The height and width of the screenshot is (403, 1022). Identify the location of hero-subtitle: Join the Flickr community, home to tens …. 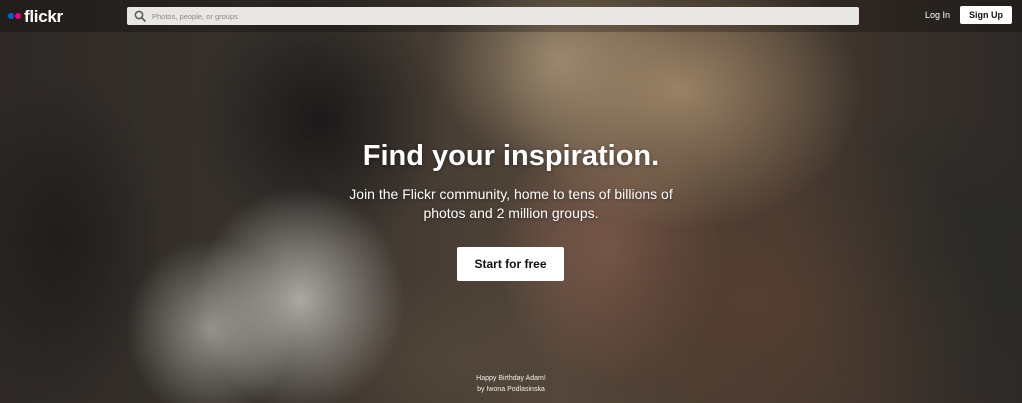
(511, 203).